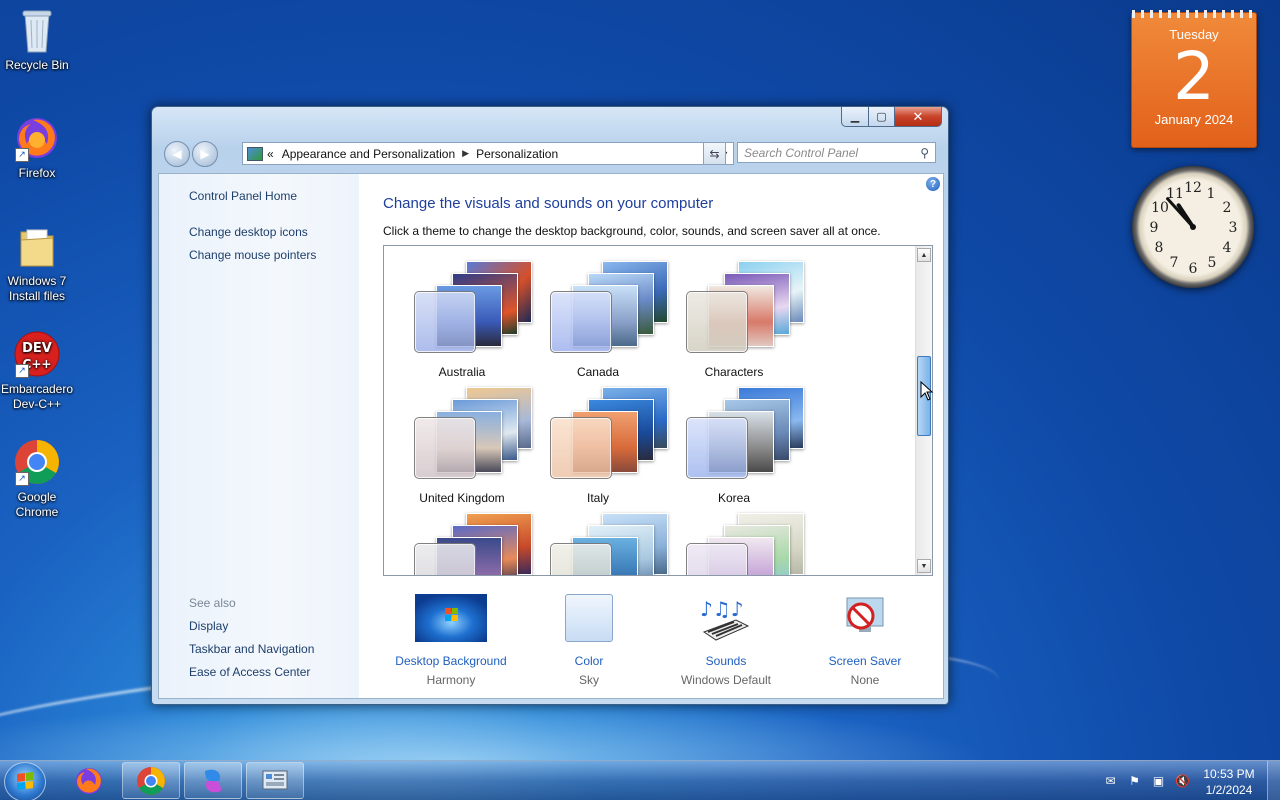  I want to click on recycle-bin-icon, so click(37, 30).